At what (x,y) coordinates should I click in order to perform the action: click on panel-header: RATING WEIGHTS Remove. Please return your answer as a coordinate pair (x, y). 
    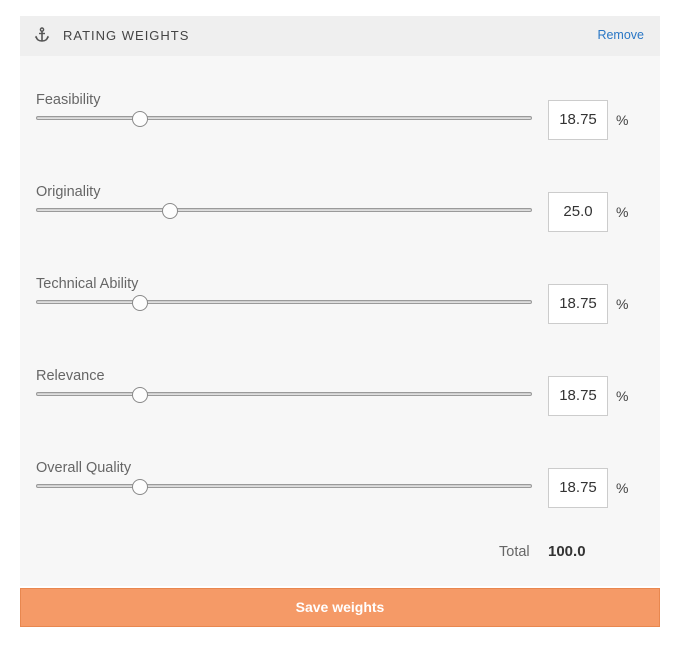
    Looking at the image, I should click on (340, 36).